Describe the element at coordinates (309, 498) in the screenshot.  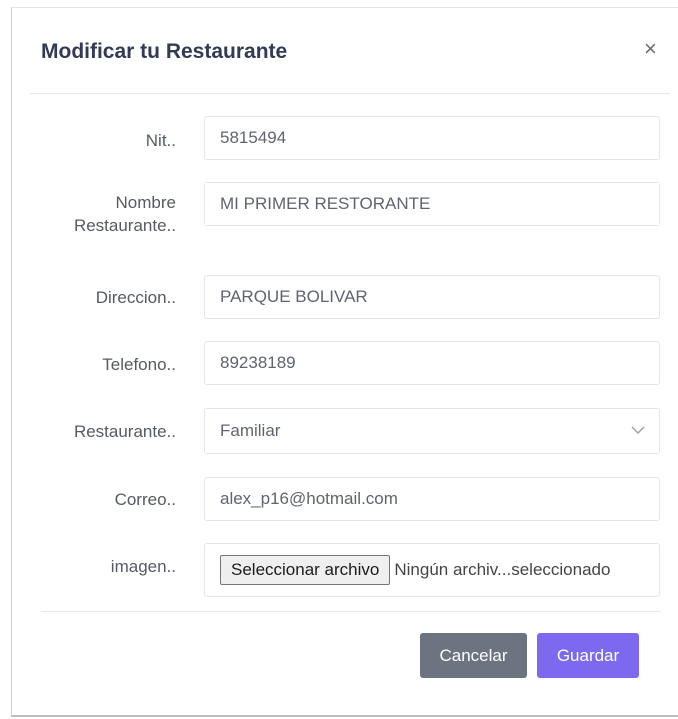
I see `correo-value: alex_p16@hotmail.com` at that location.